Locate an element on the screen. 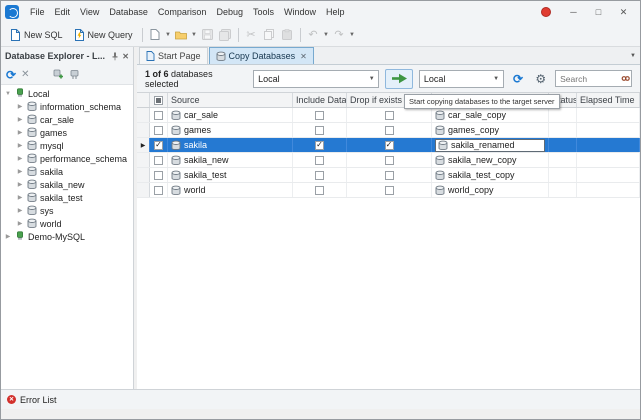  column-header-elapsed-time: Elapsed Time is located at coordinates (608, 100).